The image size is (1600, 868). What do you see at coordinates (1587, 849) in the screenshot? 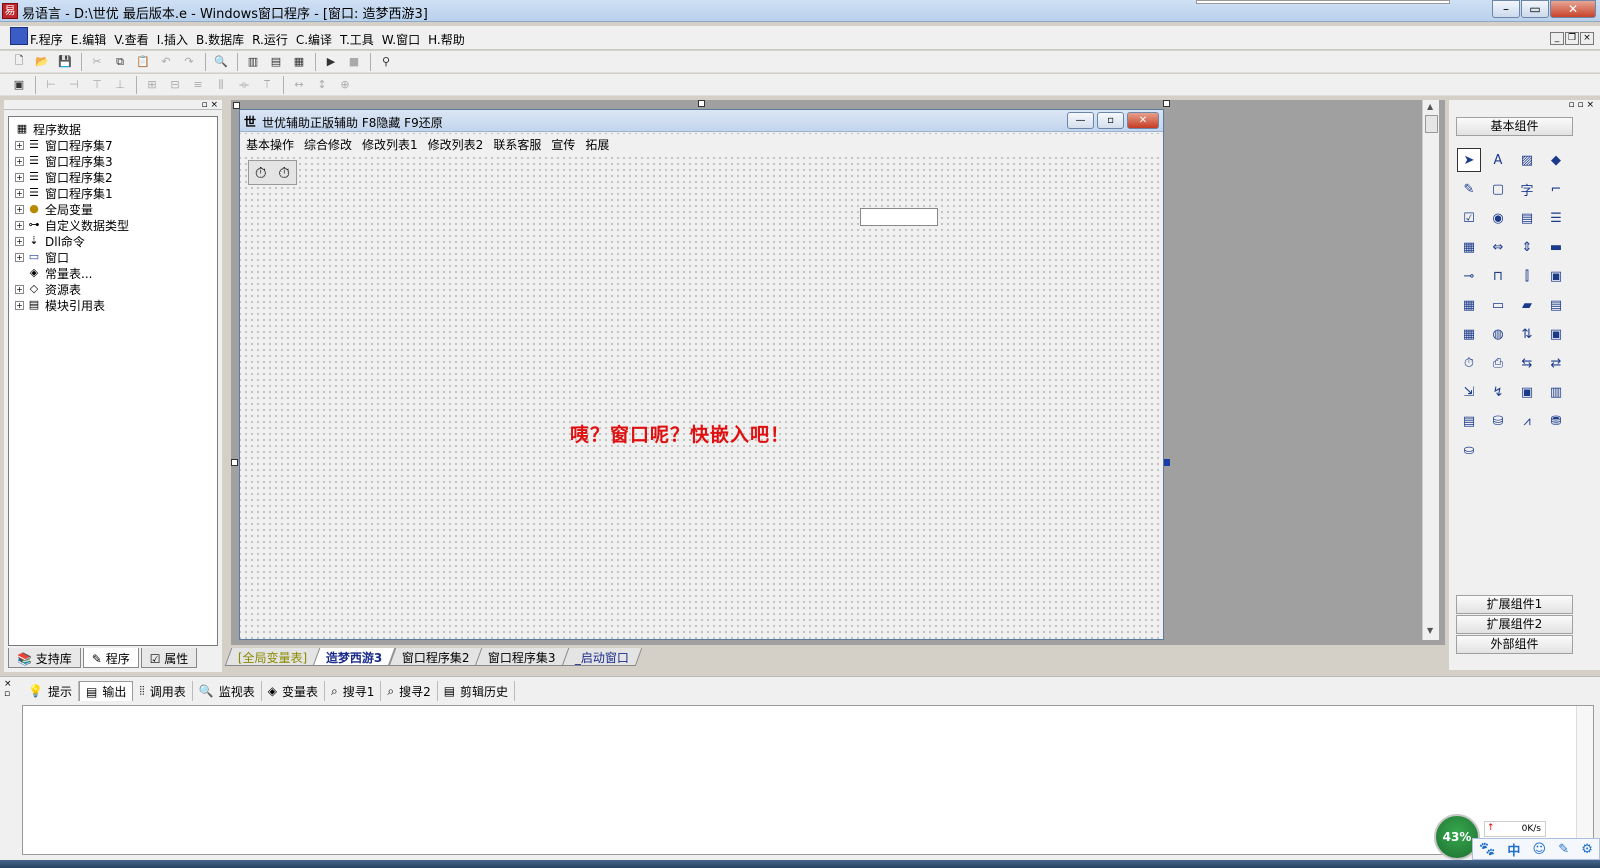
I see `gear-icon: ⚙` at bounding box center [1587, 849].